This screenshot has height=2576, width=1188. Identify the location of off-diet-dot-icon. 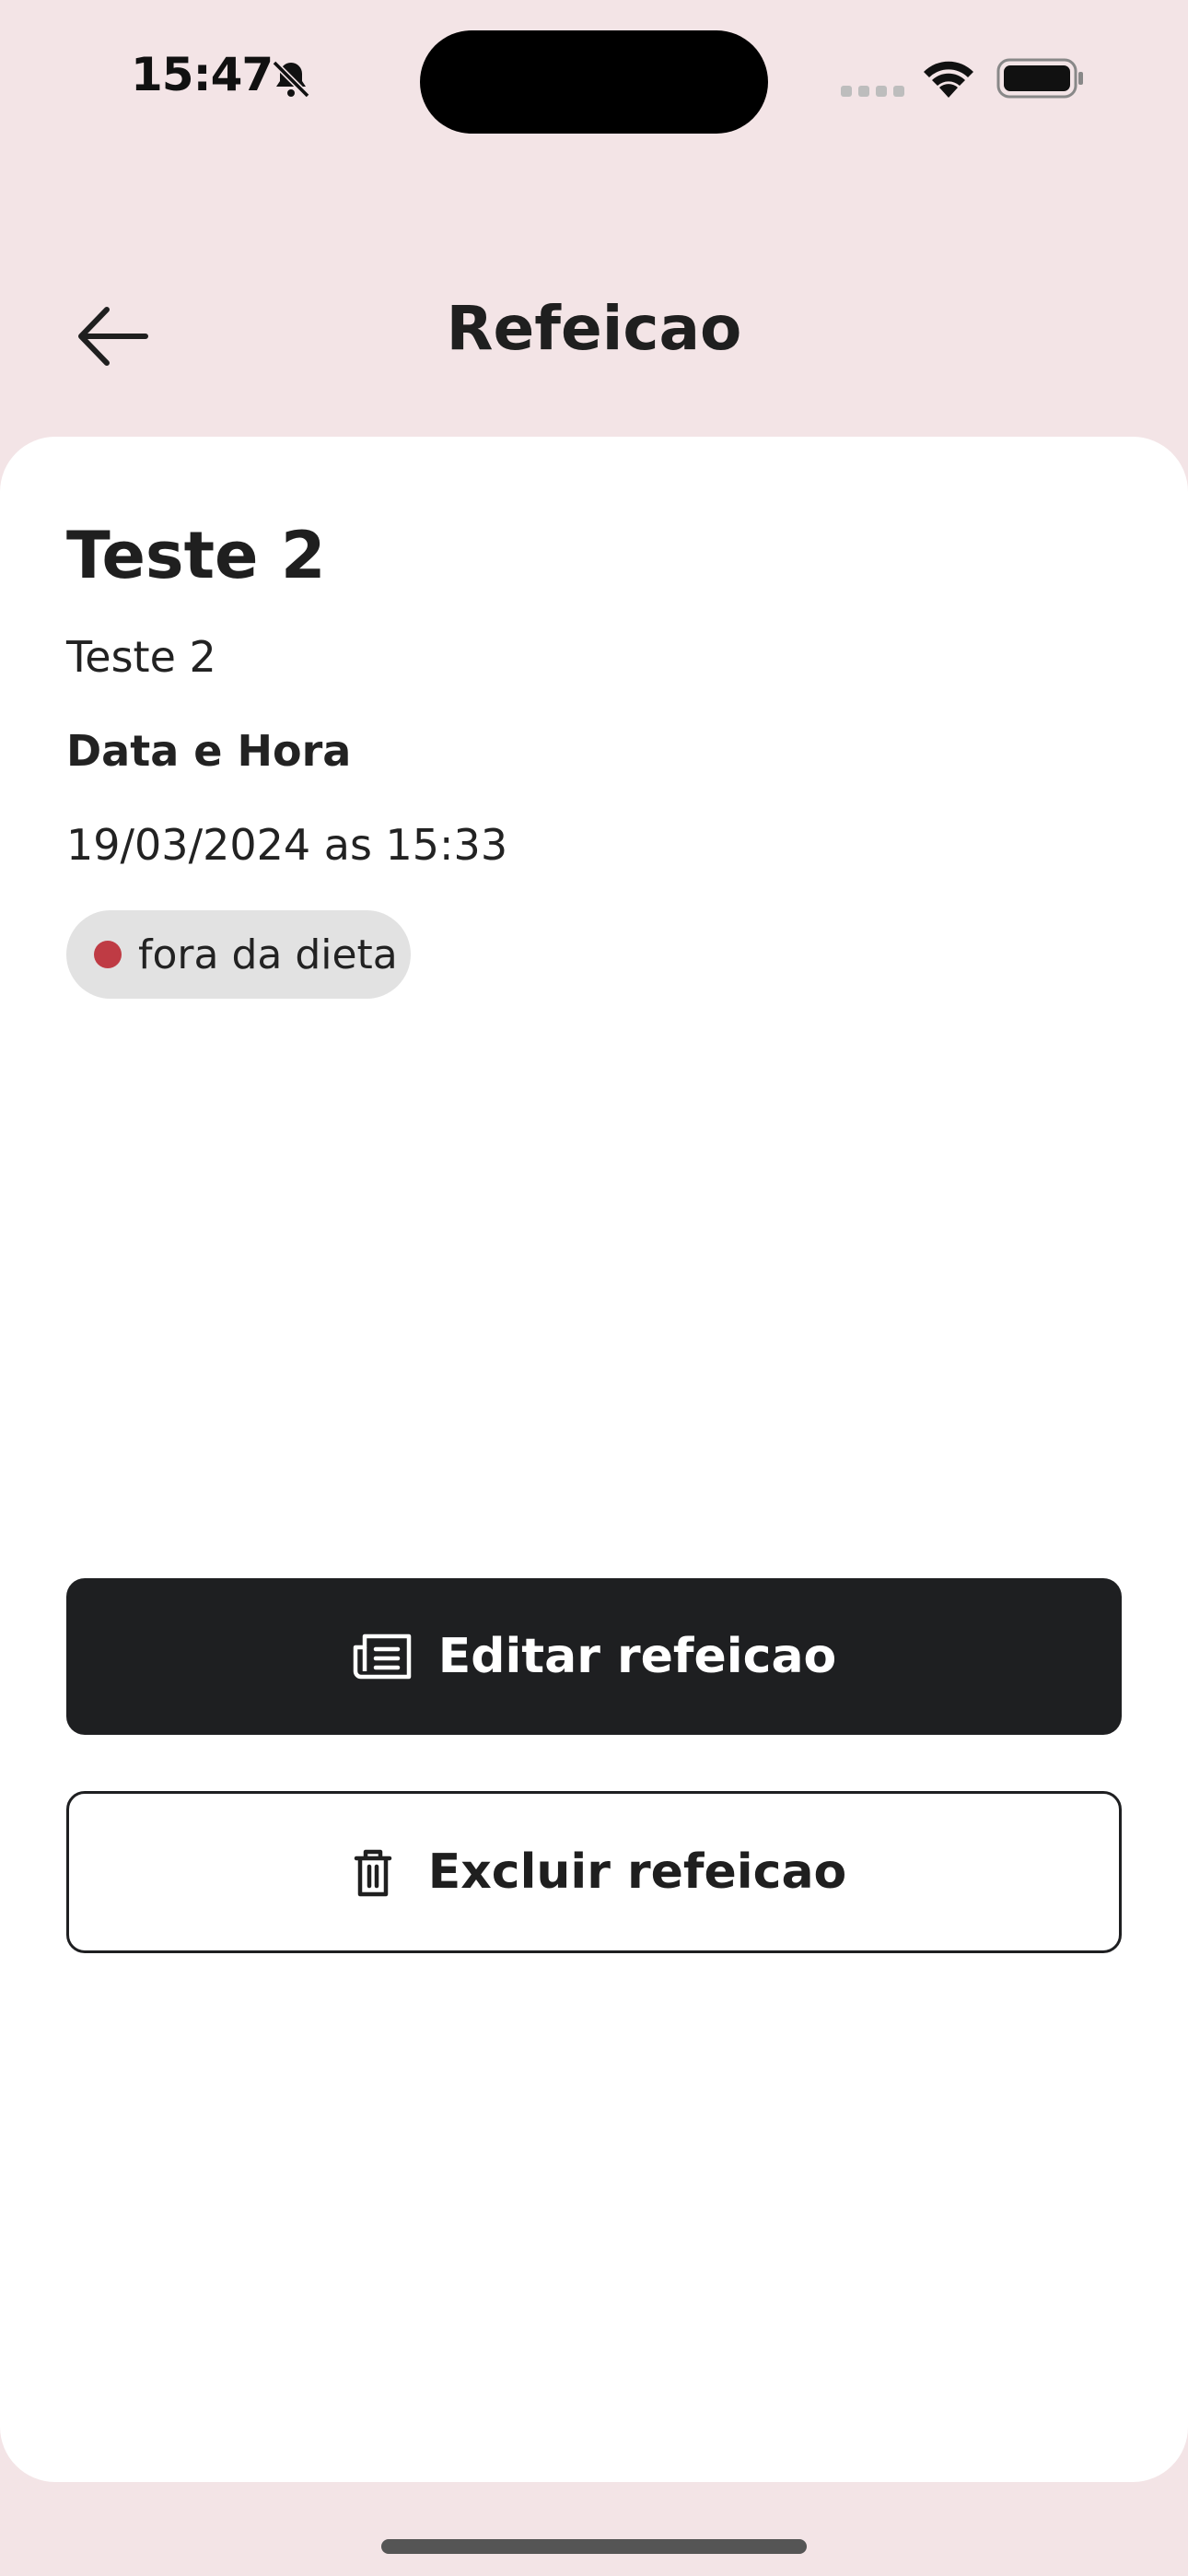
(108, 954).